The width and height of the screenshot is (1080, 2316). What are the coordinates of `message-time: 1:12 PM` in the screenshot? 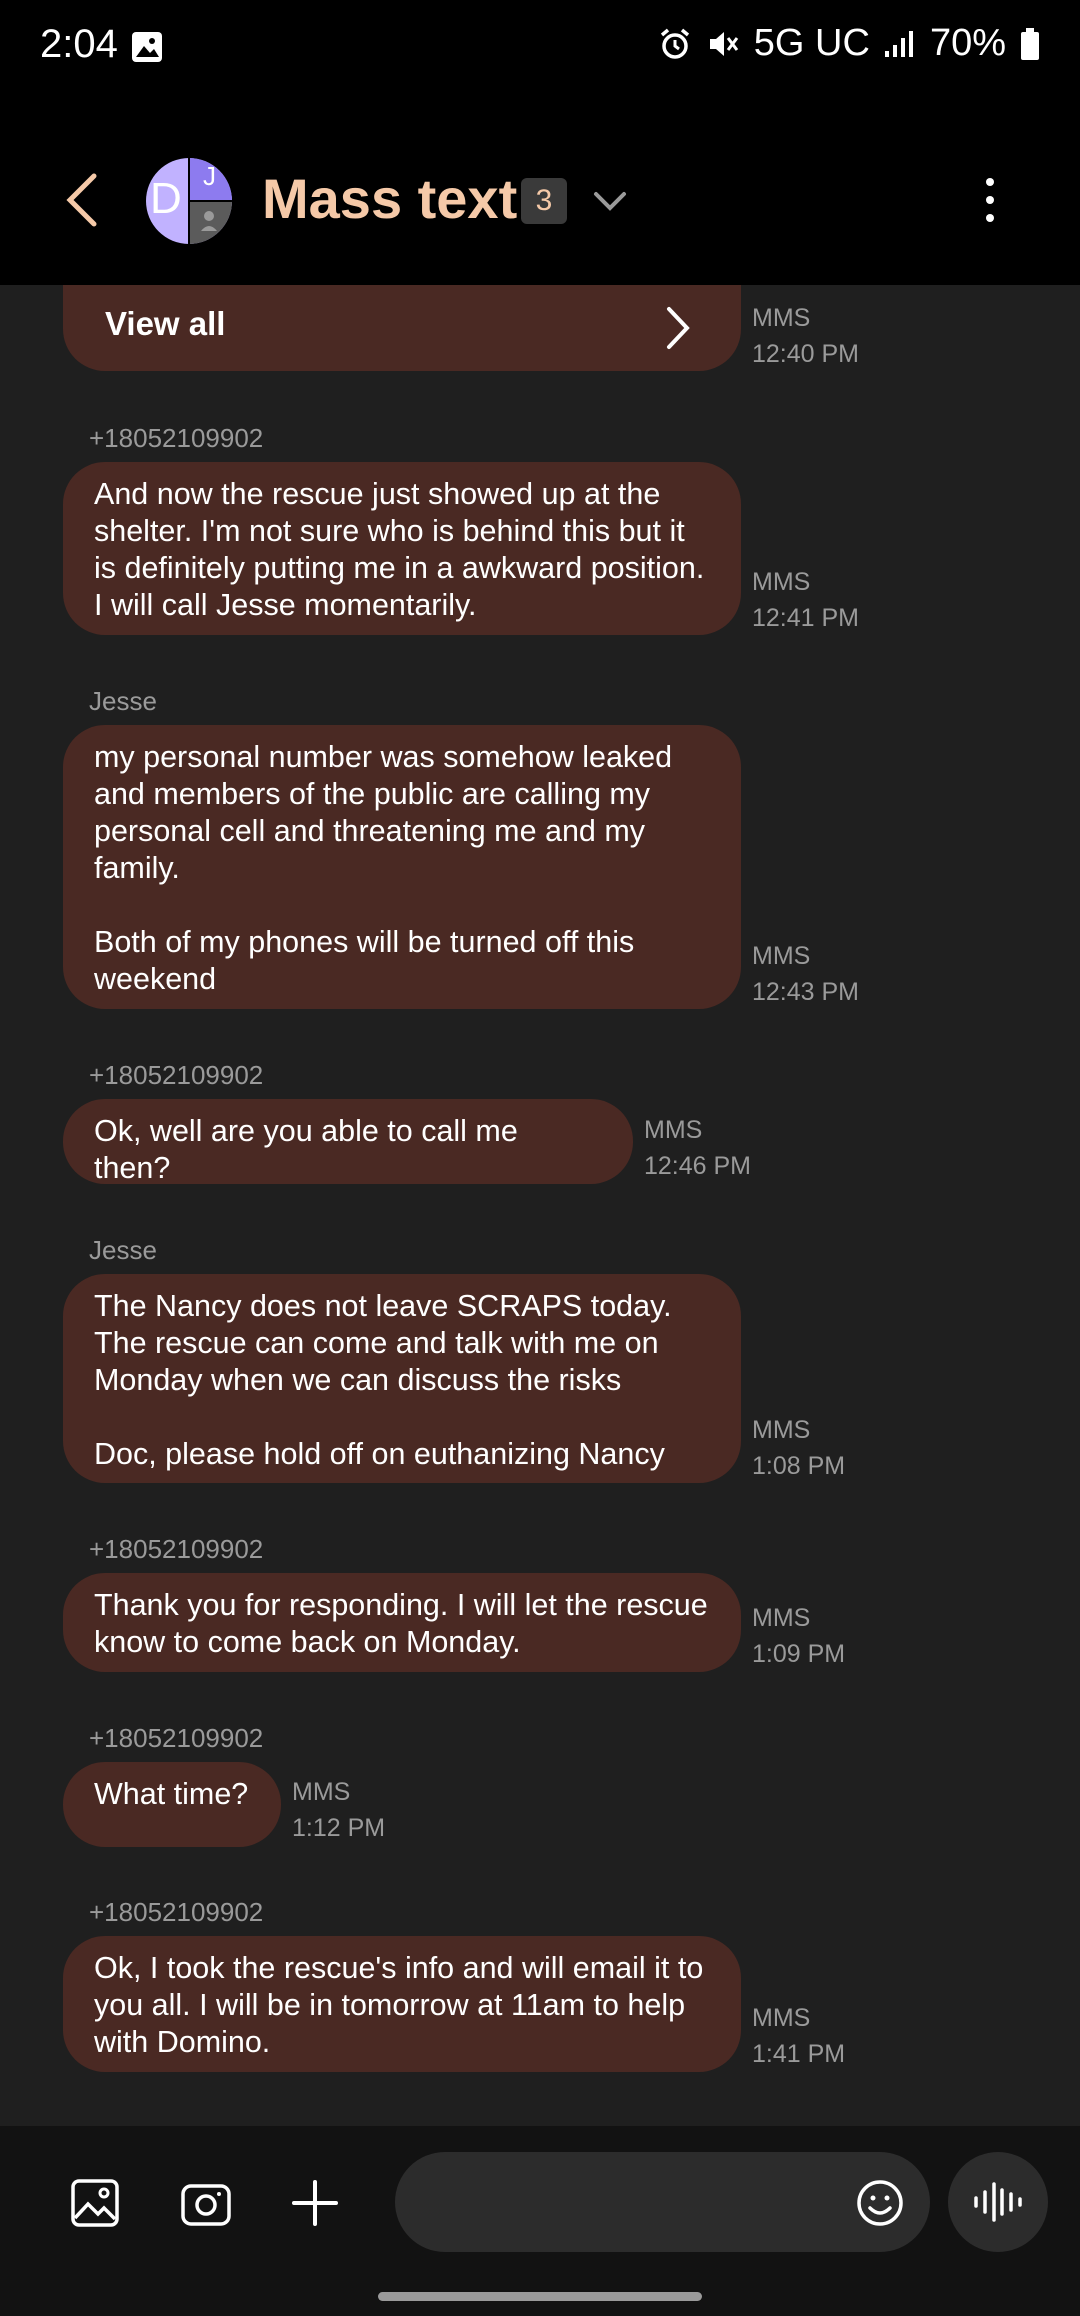 It's located at (339, 1828).